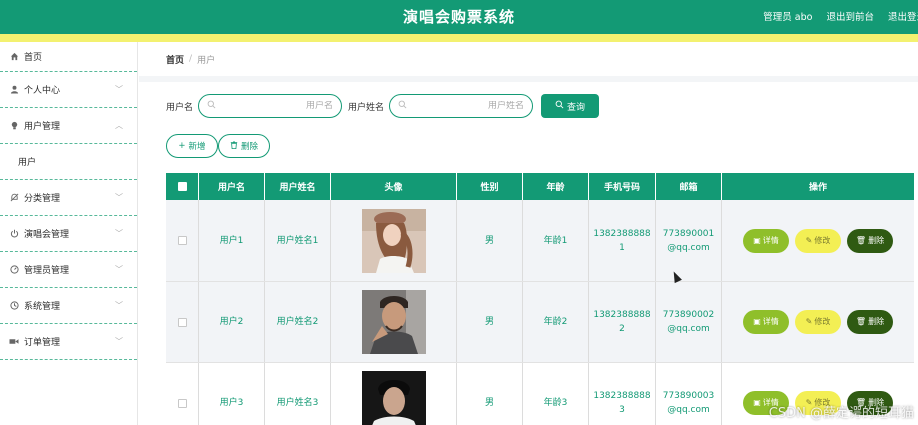 The height and width of the screenshot is (425, 918). I want to click on username-search-label: 用户名, so click(180, 107).